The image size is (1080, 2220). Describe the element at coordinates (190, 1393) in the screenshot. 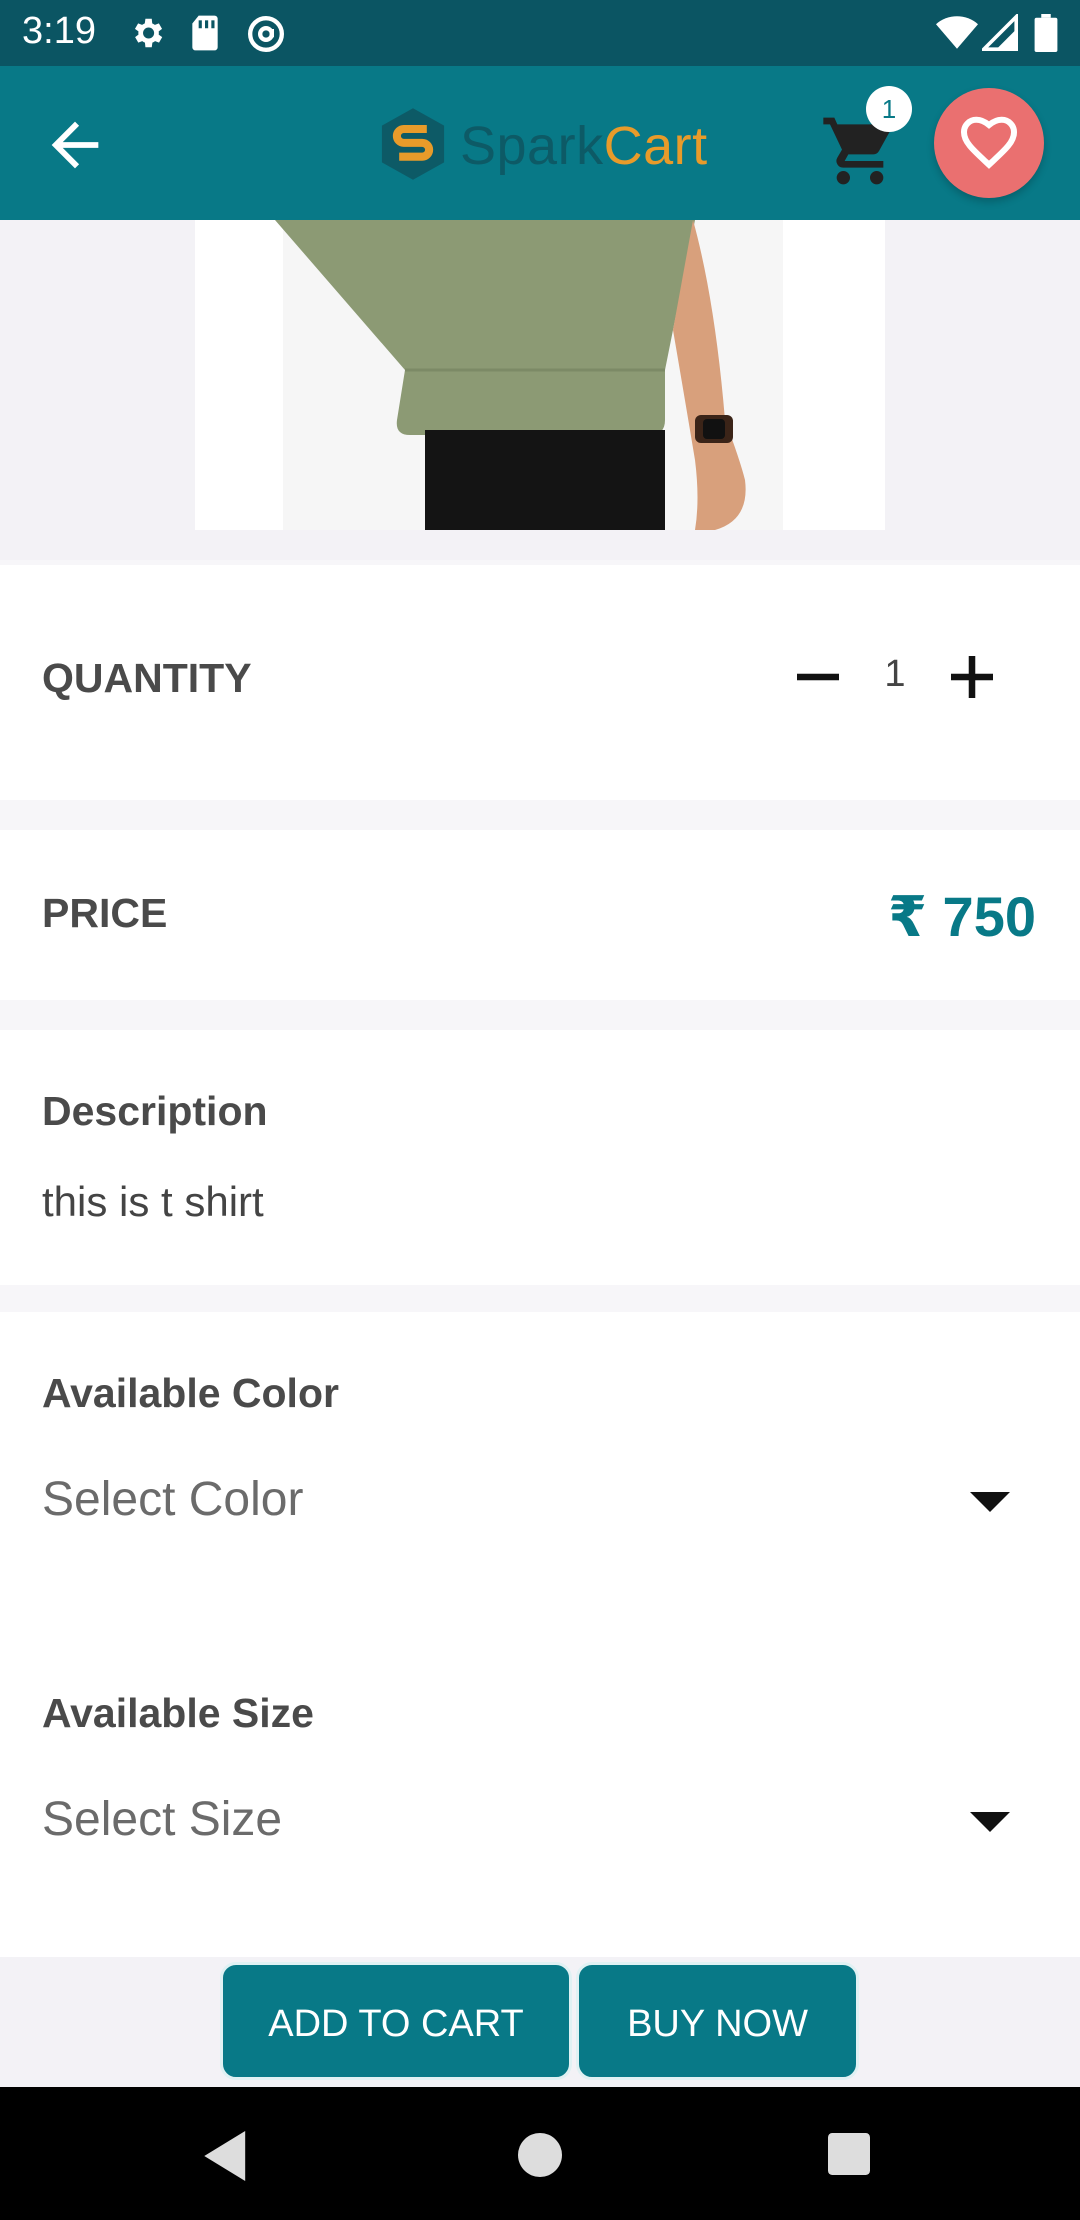

I see `available-color-label: Available Color` at that location.